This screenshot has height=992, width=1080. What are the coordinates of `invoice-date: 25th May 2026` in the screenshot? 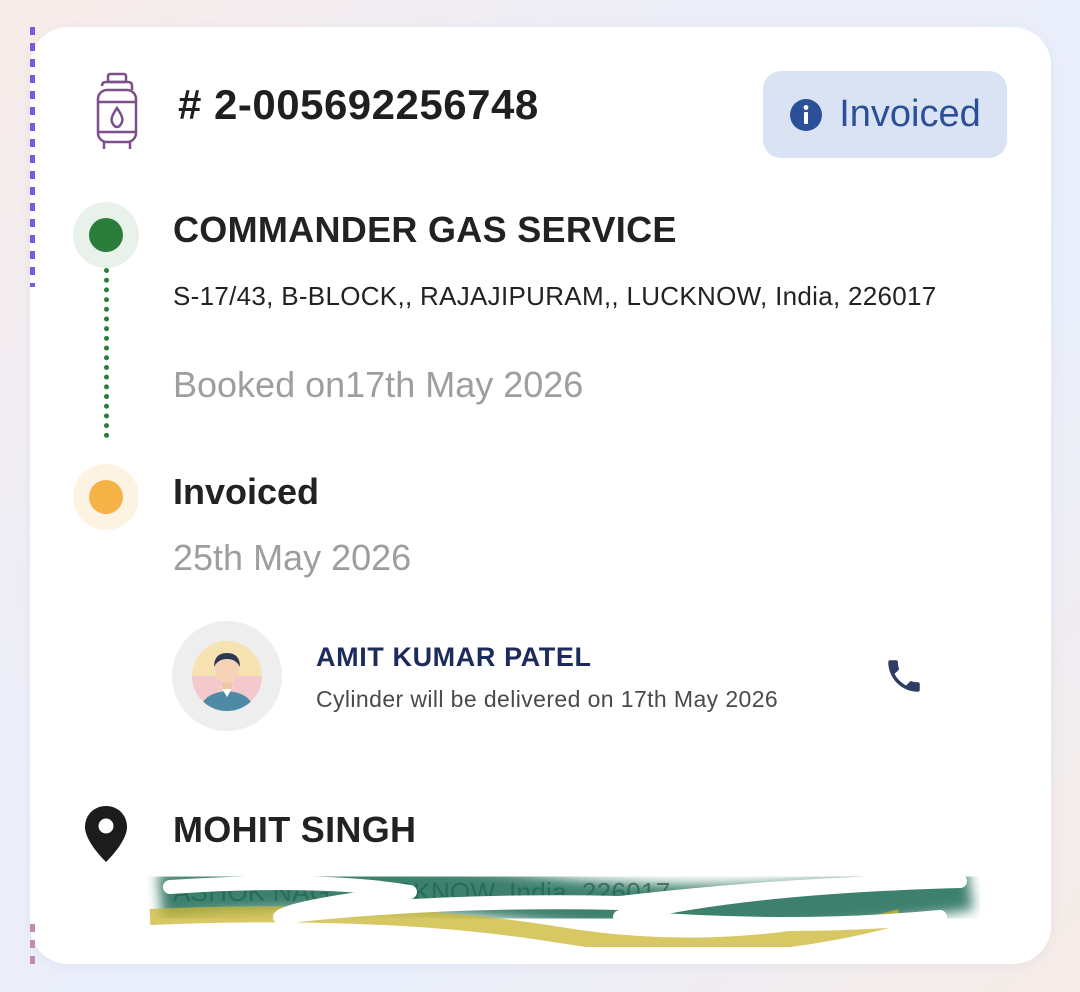 It's located at (292, 557).